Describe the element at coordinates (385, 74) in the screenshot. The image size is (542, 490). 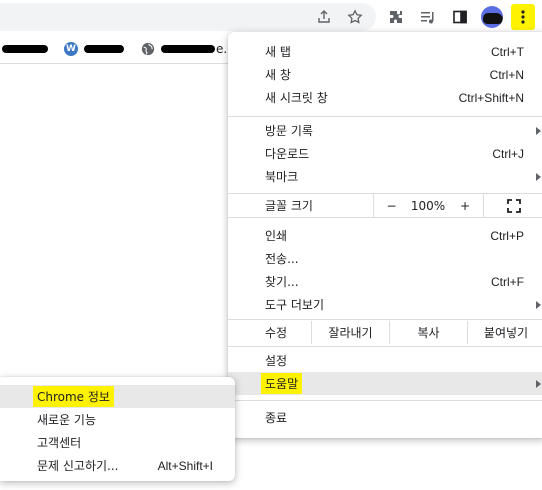
I see `menu-item-new-window: 새 창 Ctrl+N` at that location.